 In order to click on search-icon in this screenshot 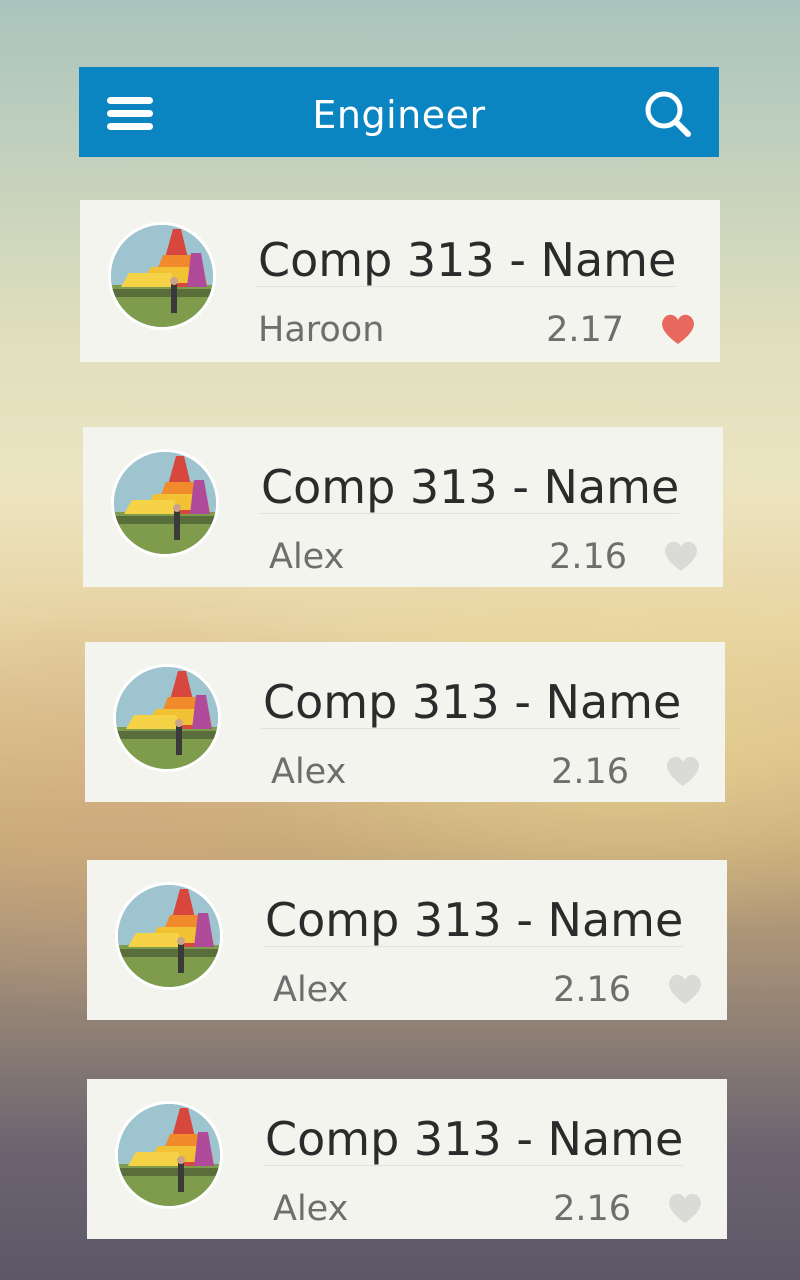, I will do `click(668, 114)`.